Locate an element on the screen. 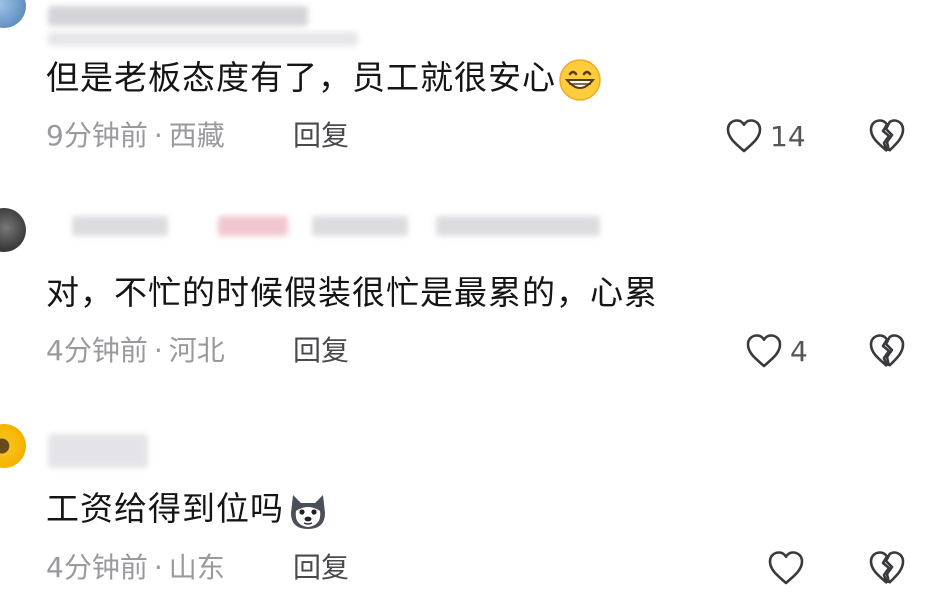 This screenshot has height=606, width=938. comment-text: 工资给得到位吗 is located at coordinates (188, 510).